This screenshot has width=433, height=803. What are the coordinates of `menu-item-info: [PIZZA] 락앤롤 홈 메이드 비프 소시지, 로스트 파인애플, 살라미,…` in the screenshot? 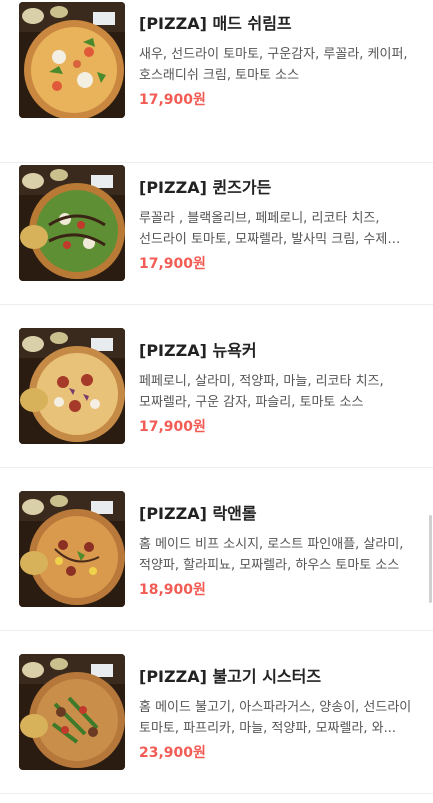 It's located at (279, 552).